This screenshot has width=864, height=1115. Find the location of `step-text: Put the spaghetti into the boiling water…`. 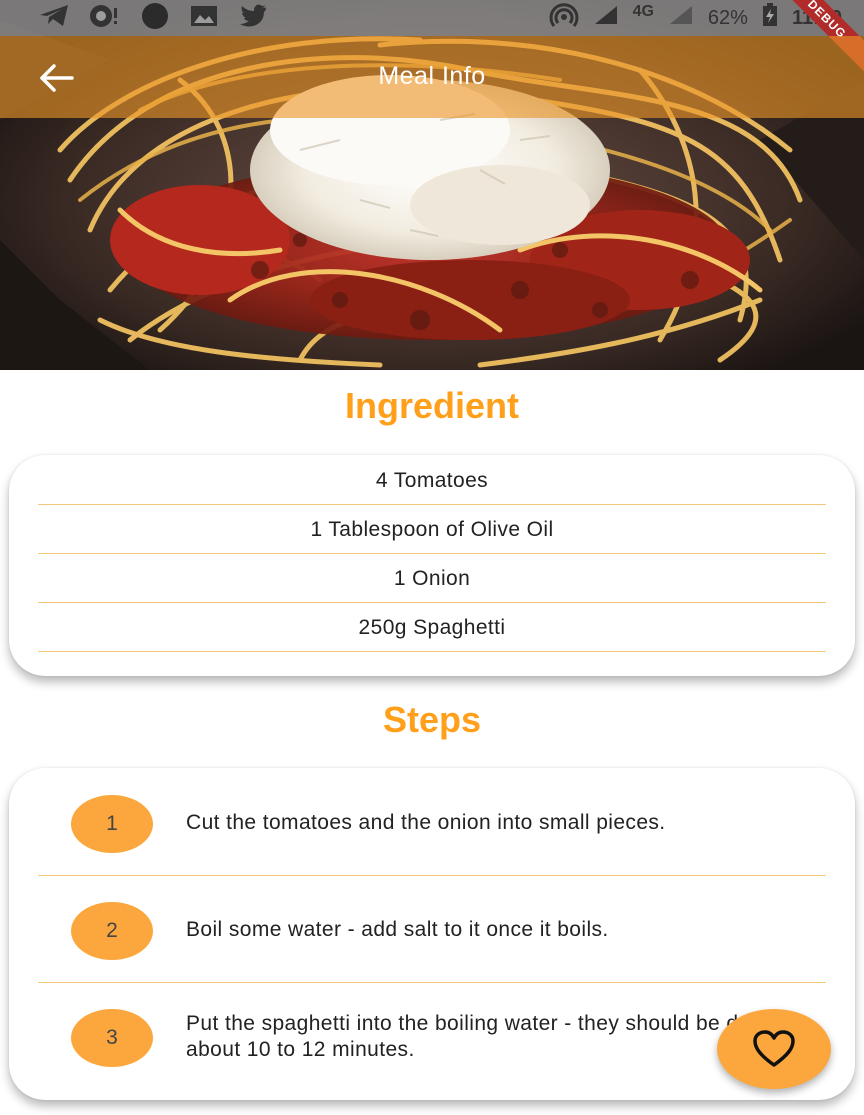

step-text: Put the spaghetti into the boiling water… is located at coordinates (492, 1036).